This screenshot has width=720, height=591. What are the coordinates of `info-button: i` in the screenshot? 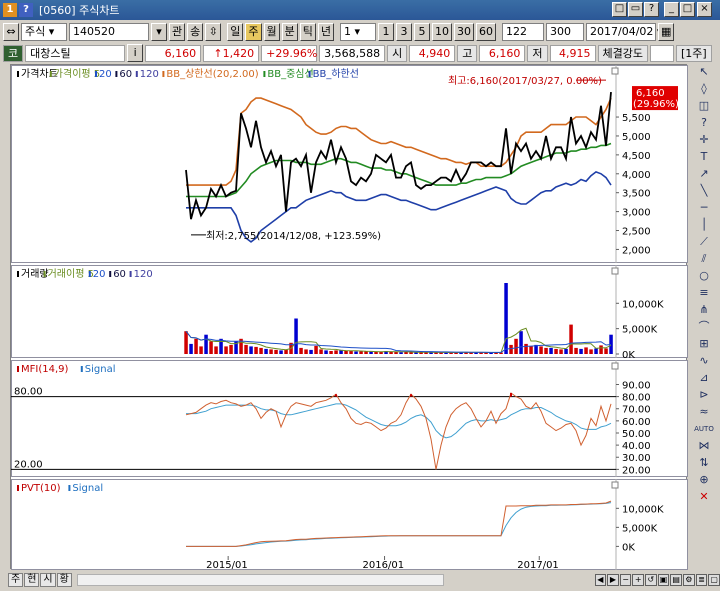 It's located at (135, 53).